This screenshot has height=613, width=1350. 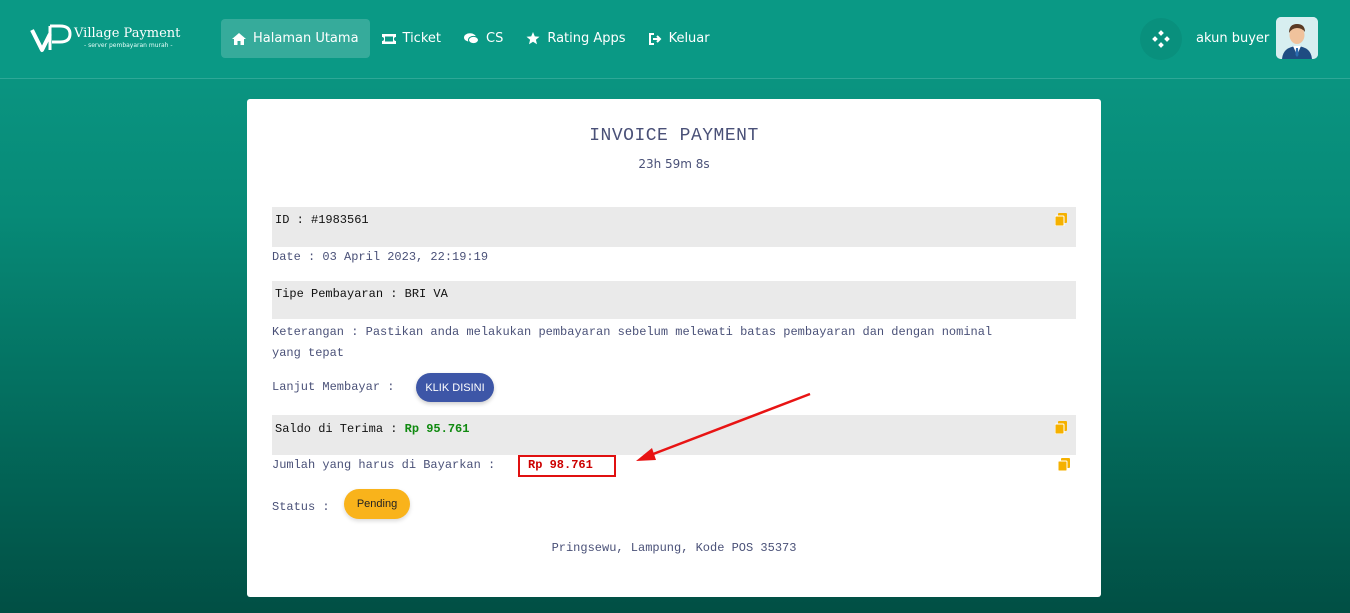 What do you see at coordinates (495, 38) in the screenshot?
I see `nav-cs-label: CS` at bounding box center [495, 38].